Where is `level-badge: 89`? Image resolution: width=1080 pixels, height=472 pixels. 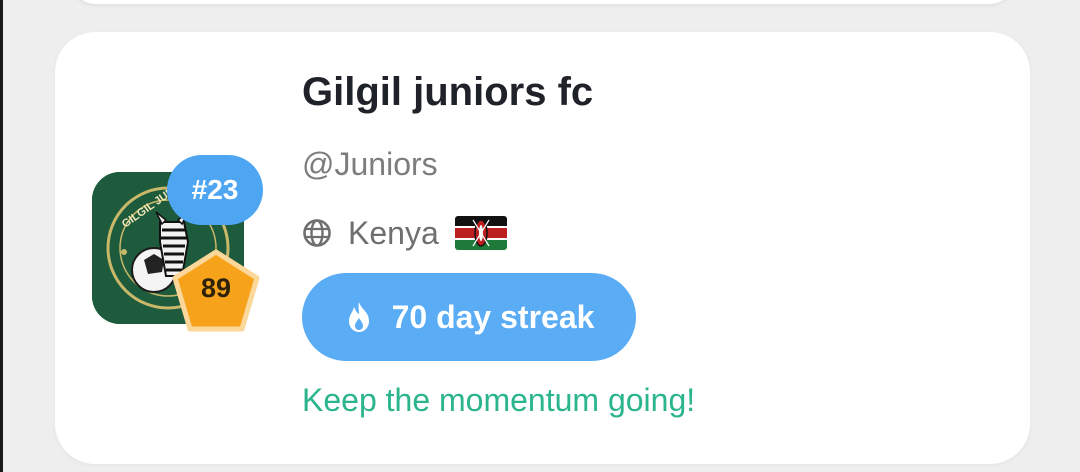 level-badge: 89 is located at coordinates (216, 291).